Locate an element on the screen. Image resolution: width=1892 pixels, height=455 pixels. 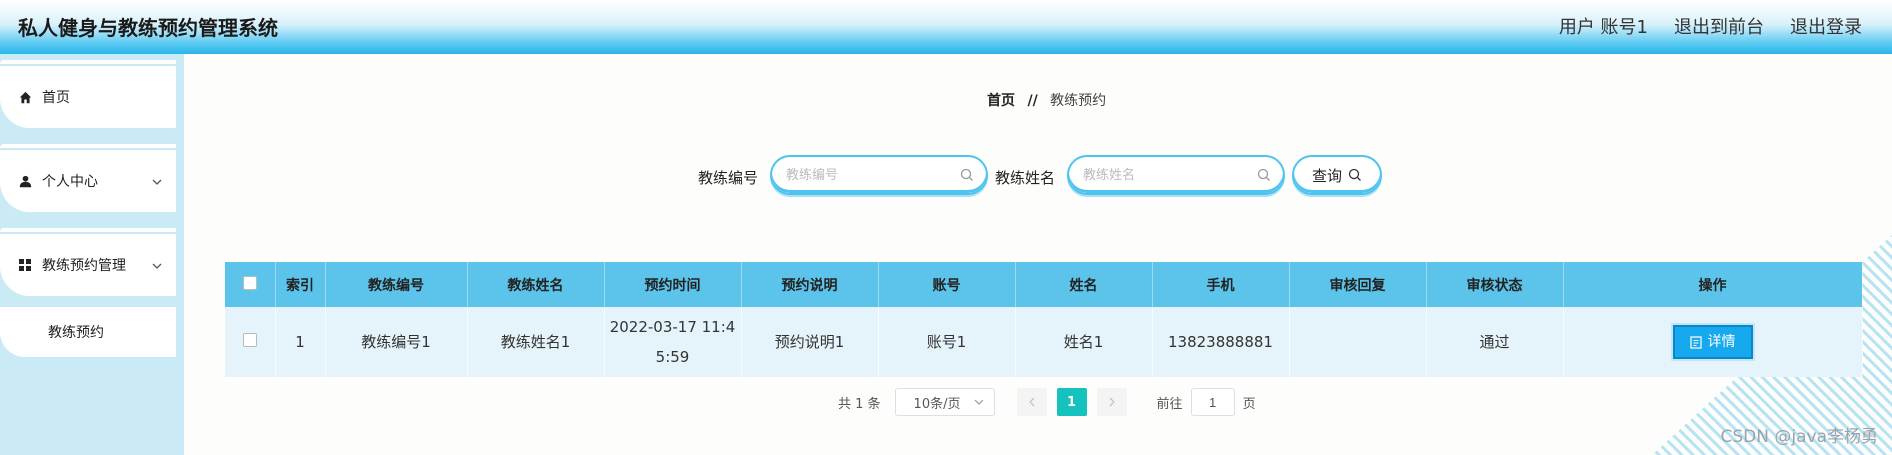
pagination: 共 1 条 10条/页 1 前往 页 is located at coordinates (1047, 402).